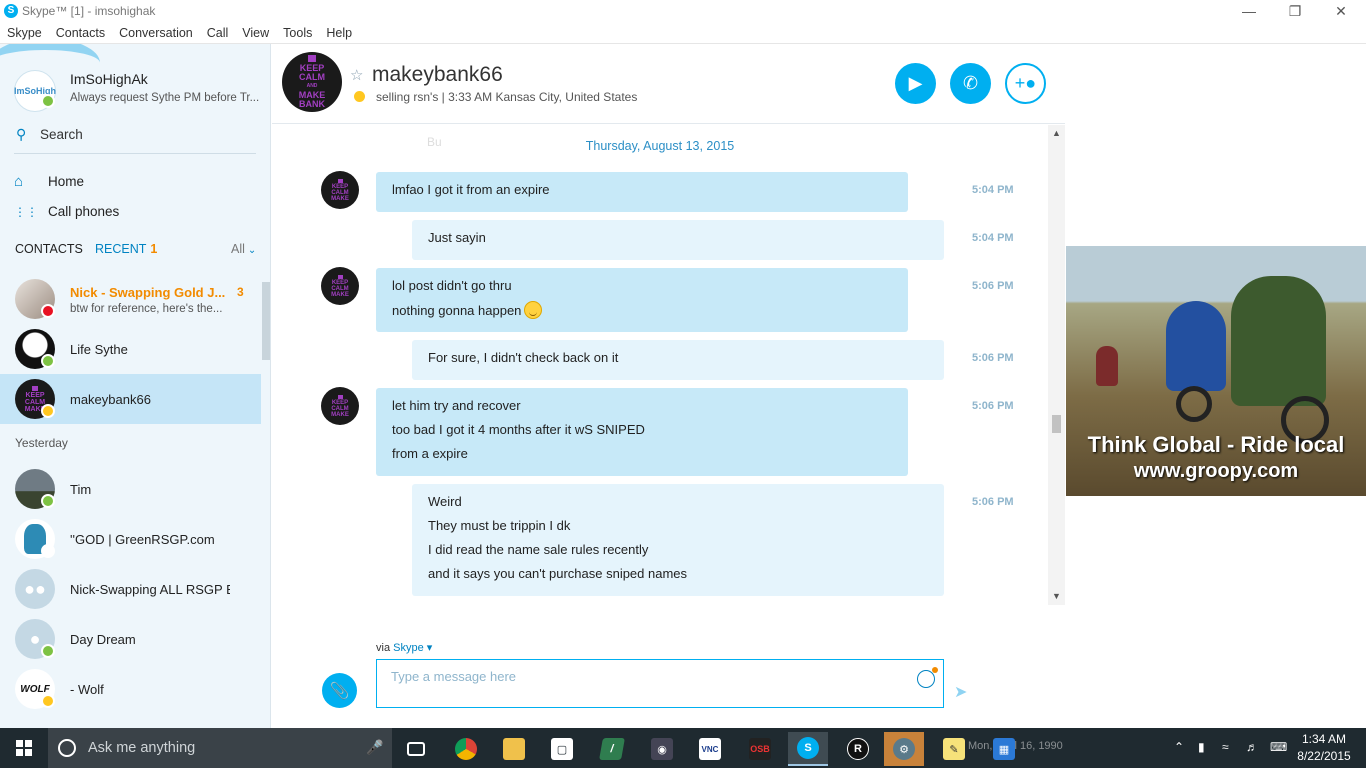 This screenshot has height=768, width=1366. What do you see at coordinates (858, 749) in the screenshot?
I see `taskbar-app: R` at bounding box center [858, 749].